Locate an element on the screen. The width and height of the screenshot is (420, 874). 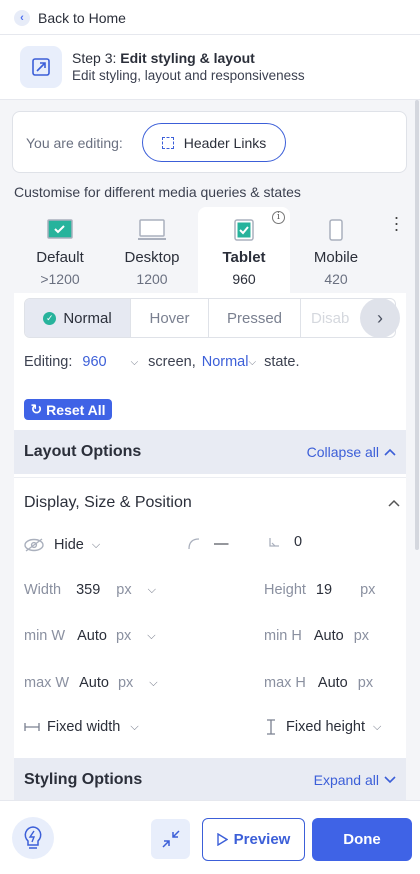
min-height-field: min H Auto px is located at coordinates (316, 636).